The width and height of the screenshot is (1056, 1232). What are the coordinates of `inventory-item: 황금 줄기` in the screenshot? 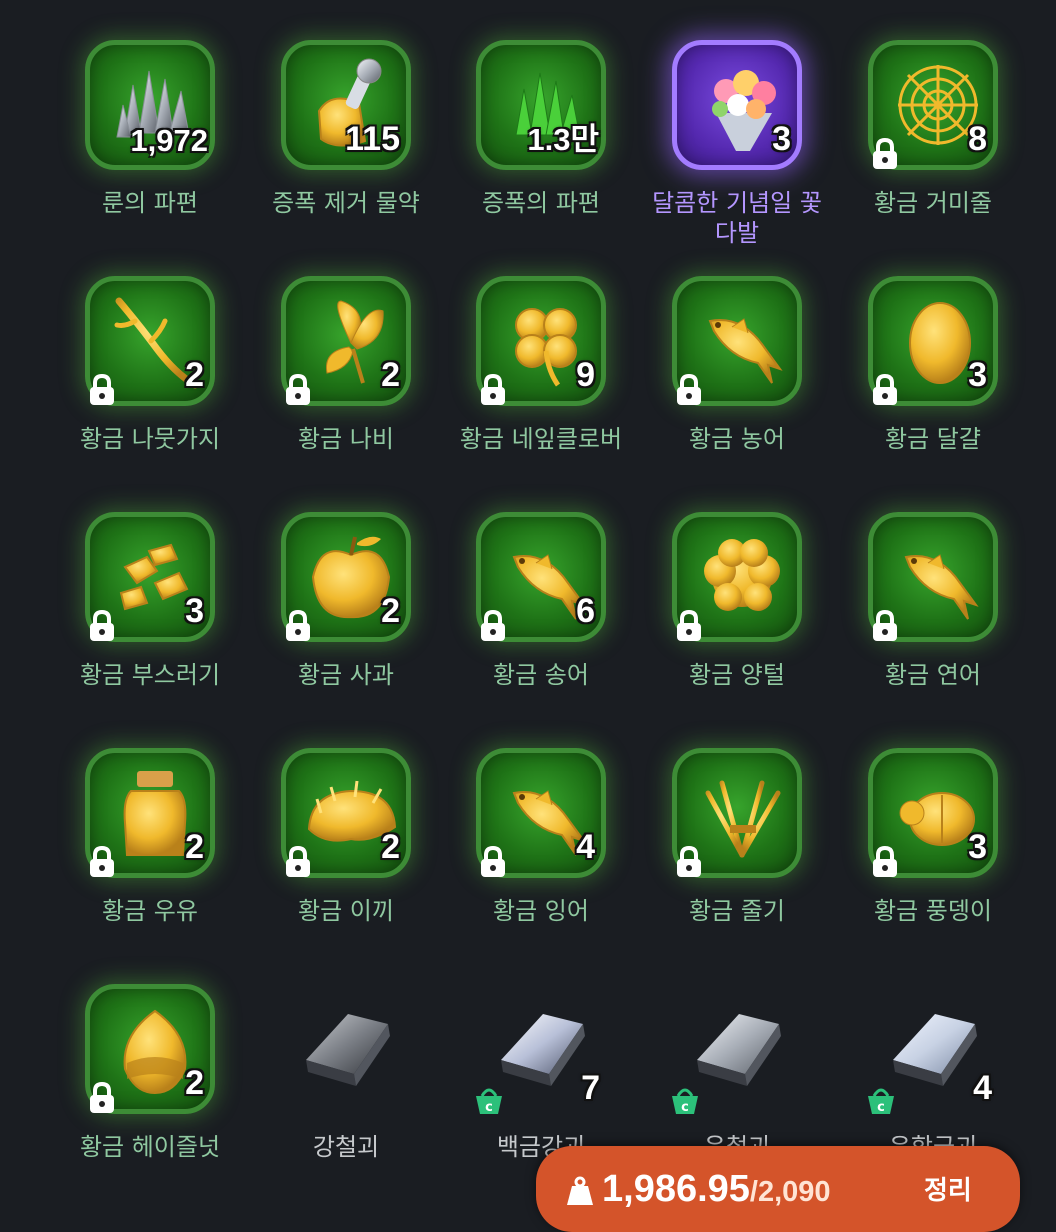 It's located at (737, 863).